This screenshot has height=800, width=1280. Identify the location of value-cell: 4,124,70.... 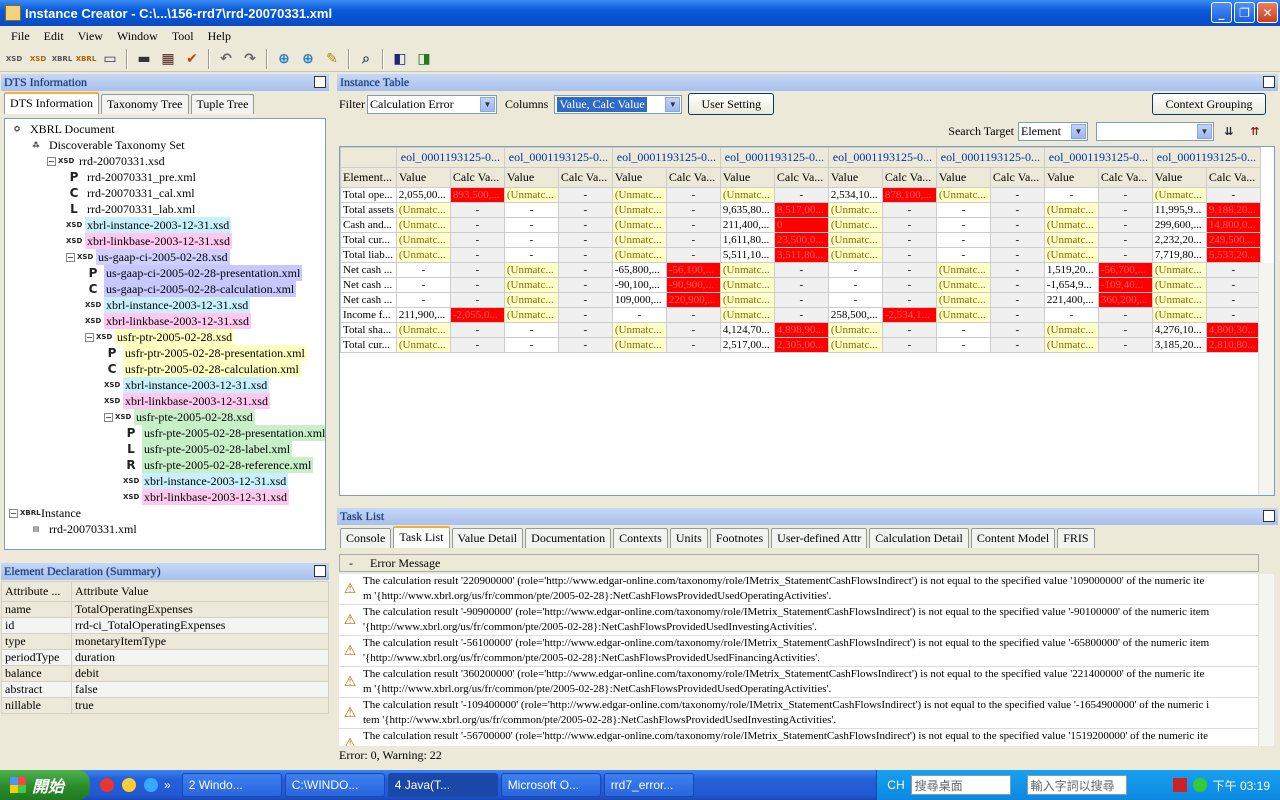
(747, 330).